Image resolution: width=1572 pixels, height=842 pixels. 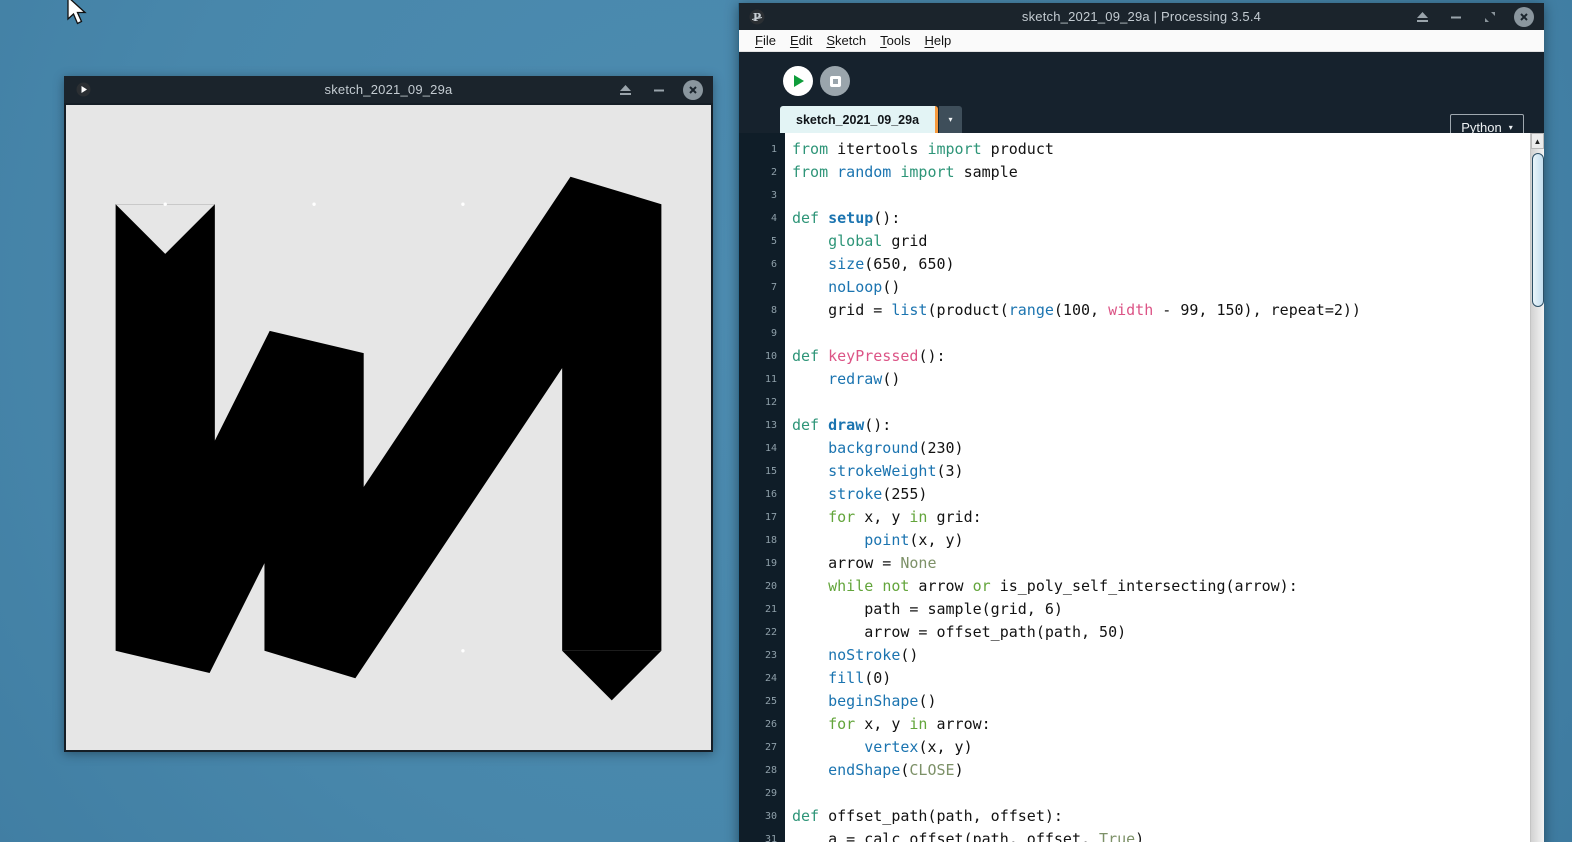 I want to click on code-line: arrow = offset_path(path, 50), so click(x=1161, y=632).